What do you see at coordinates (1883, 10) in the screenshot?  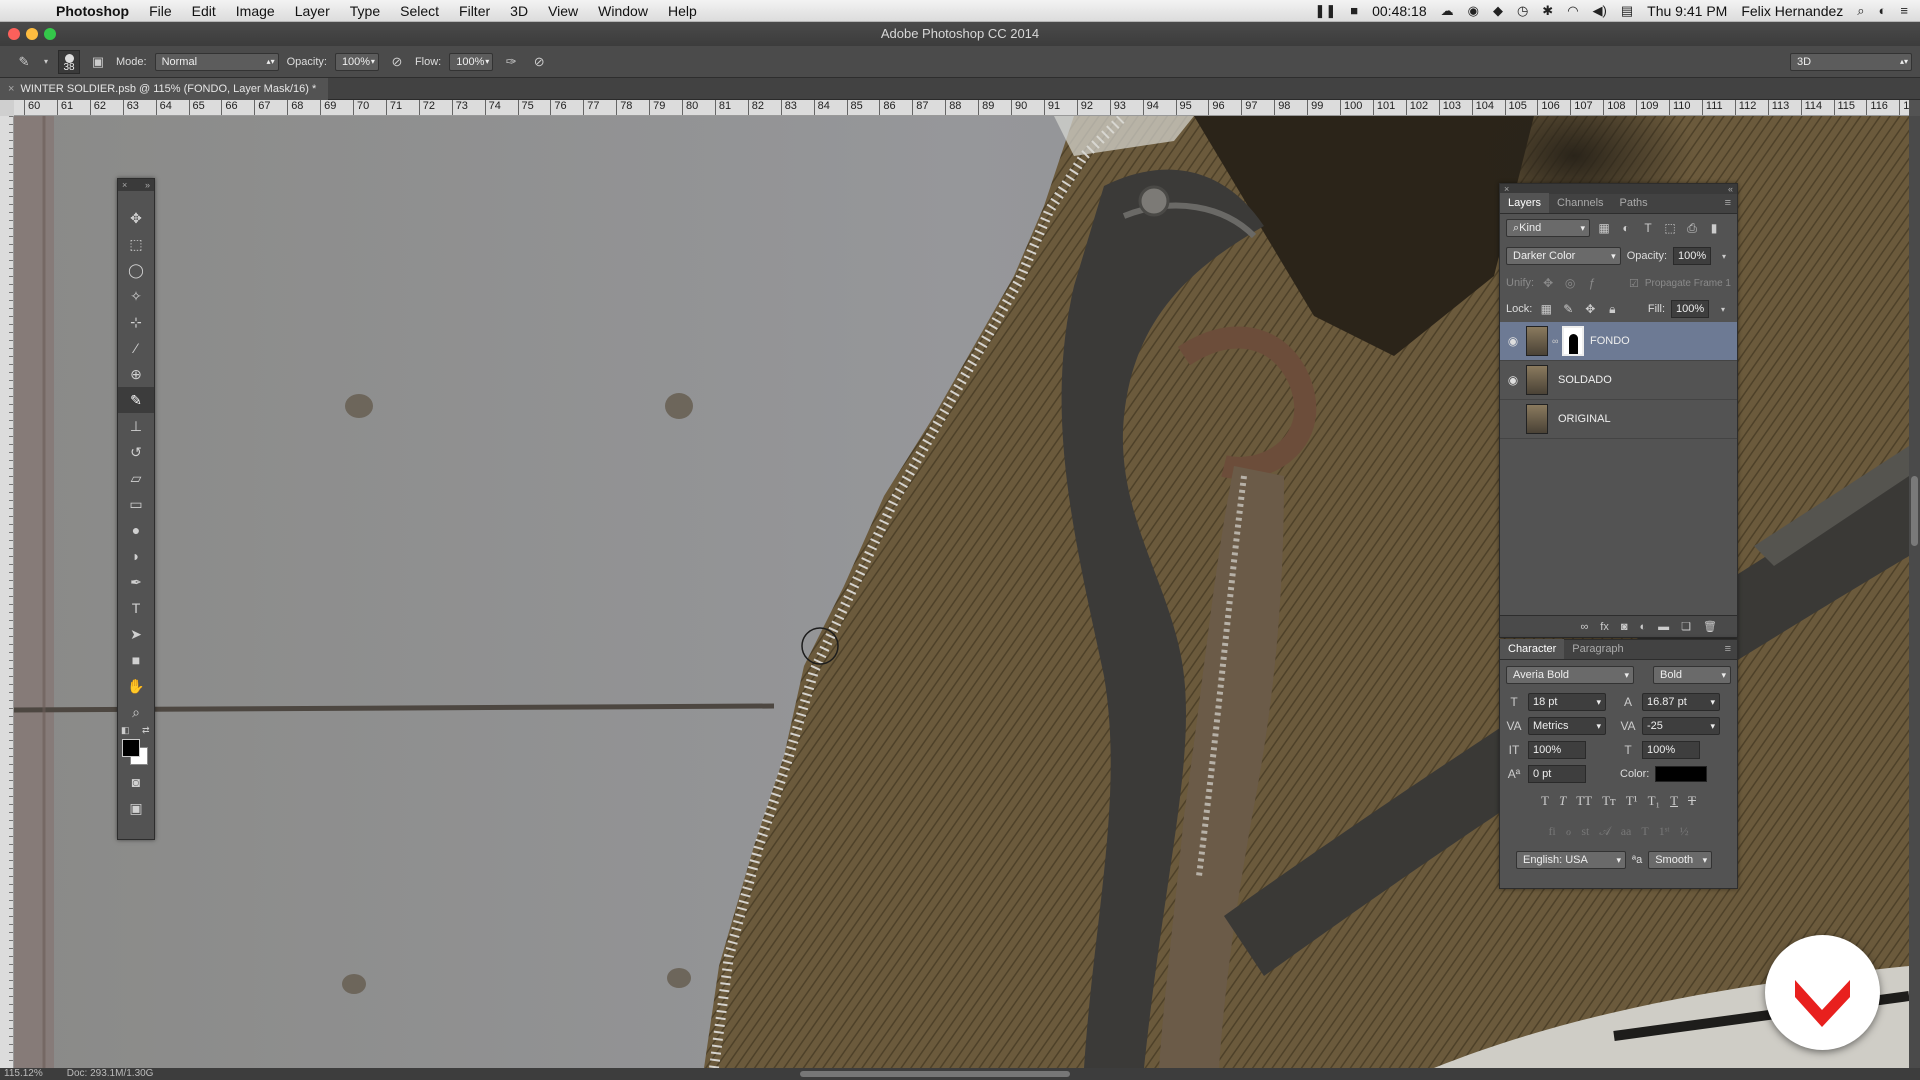 I see `siri-icon: ◐` at bounding box center [1883, 10].